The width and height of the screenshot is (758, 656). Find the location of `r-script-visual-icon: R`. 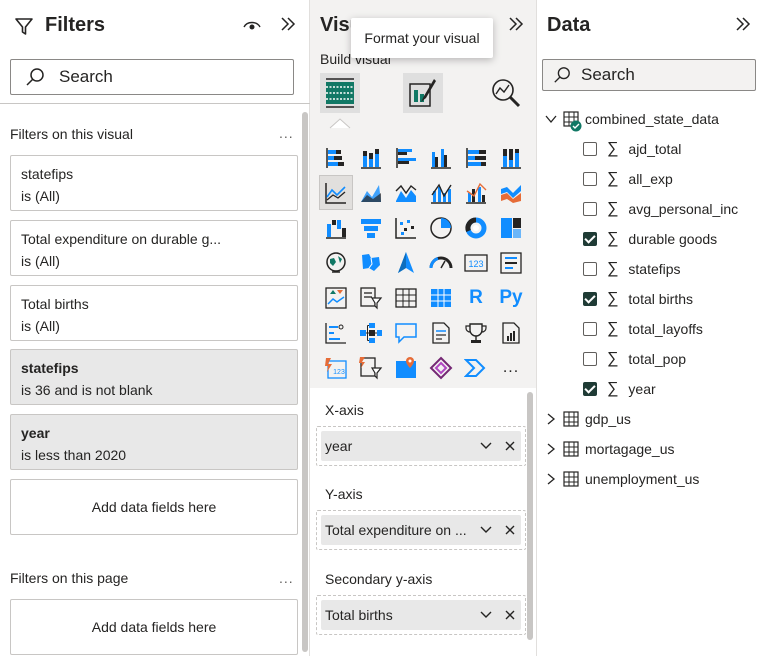

r-script-visual-icon: R is located at coordinates (476, 297).